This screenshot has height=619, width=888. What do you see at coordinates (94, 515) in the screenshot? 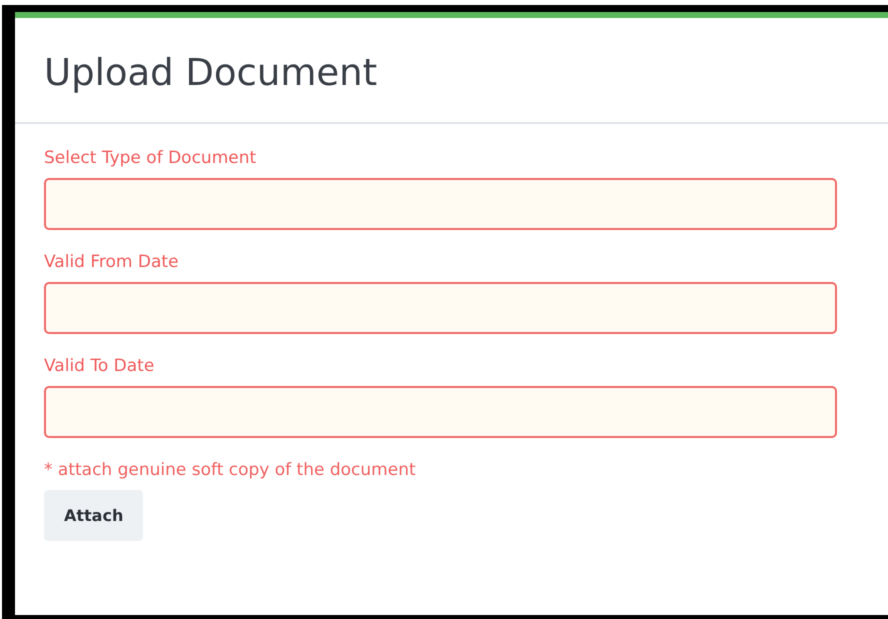
I see `attach-button: Attach` at bounding box center [94, 515].